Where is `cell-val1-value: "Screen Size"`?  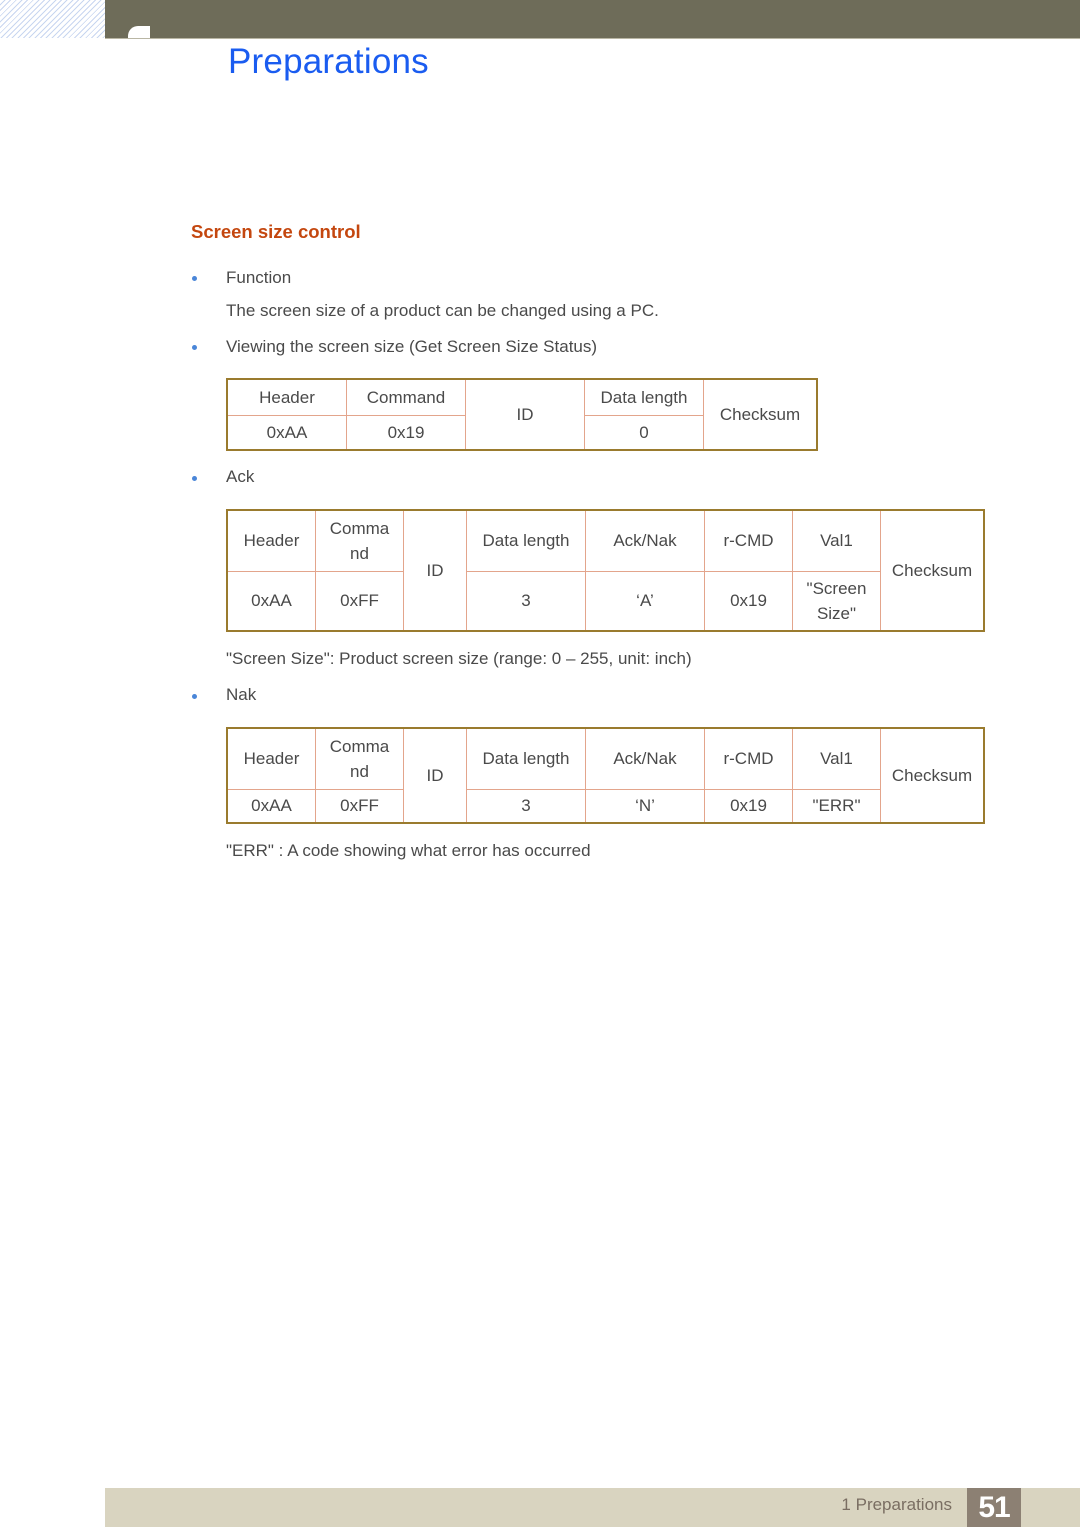
cell-val1-value: "Screen Size" is located at coordinates (836, 601).